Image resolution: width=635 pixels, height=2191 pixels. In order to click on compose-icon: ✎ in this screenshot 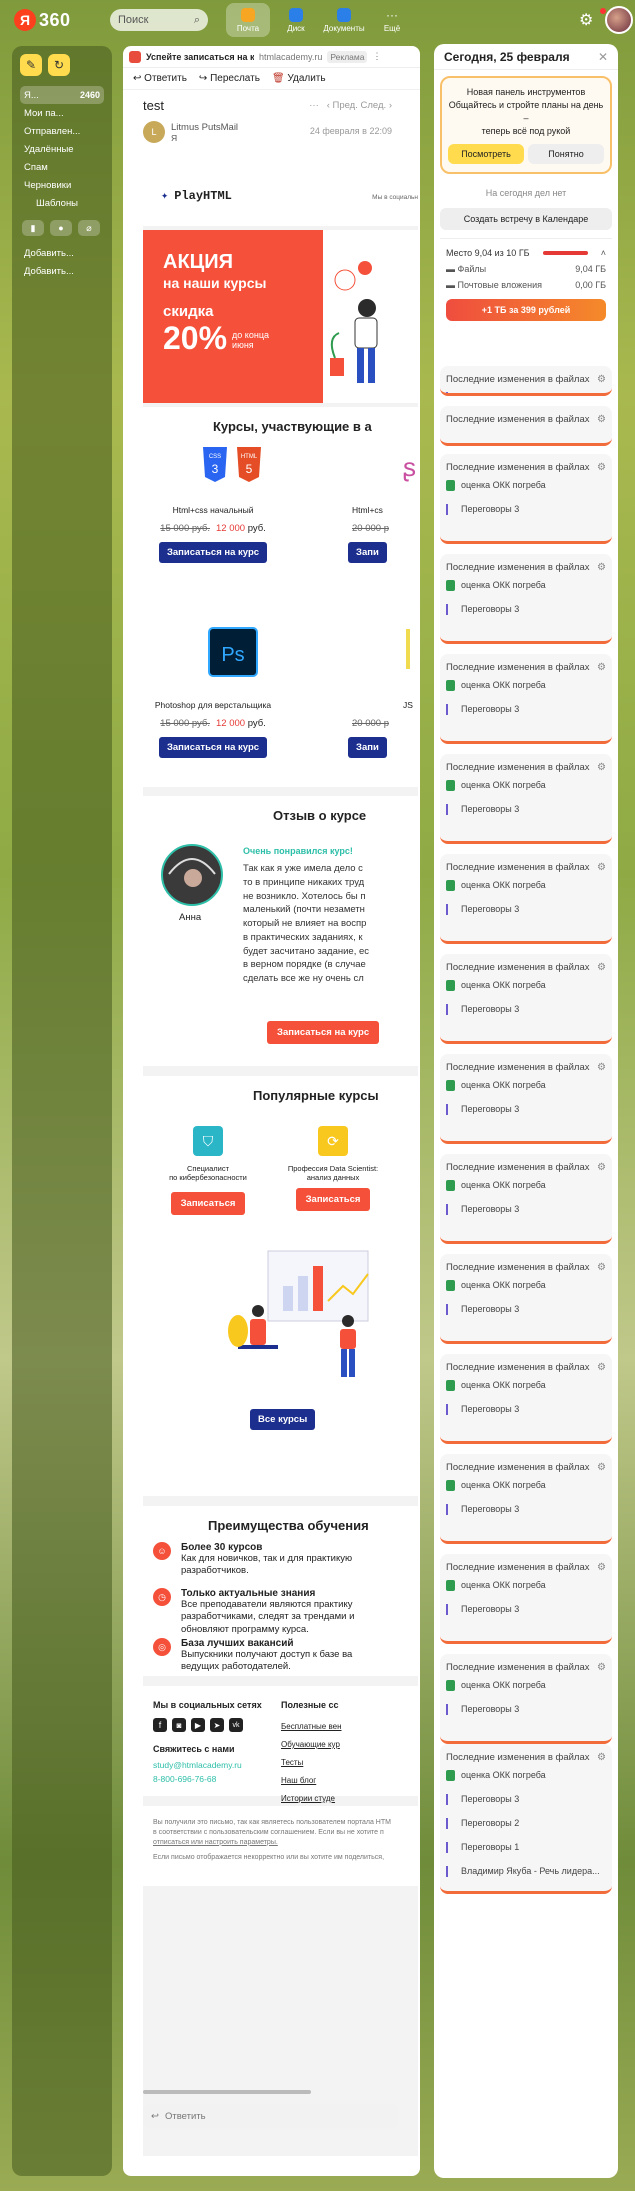, I will do `click(31, 65)`.